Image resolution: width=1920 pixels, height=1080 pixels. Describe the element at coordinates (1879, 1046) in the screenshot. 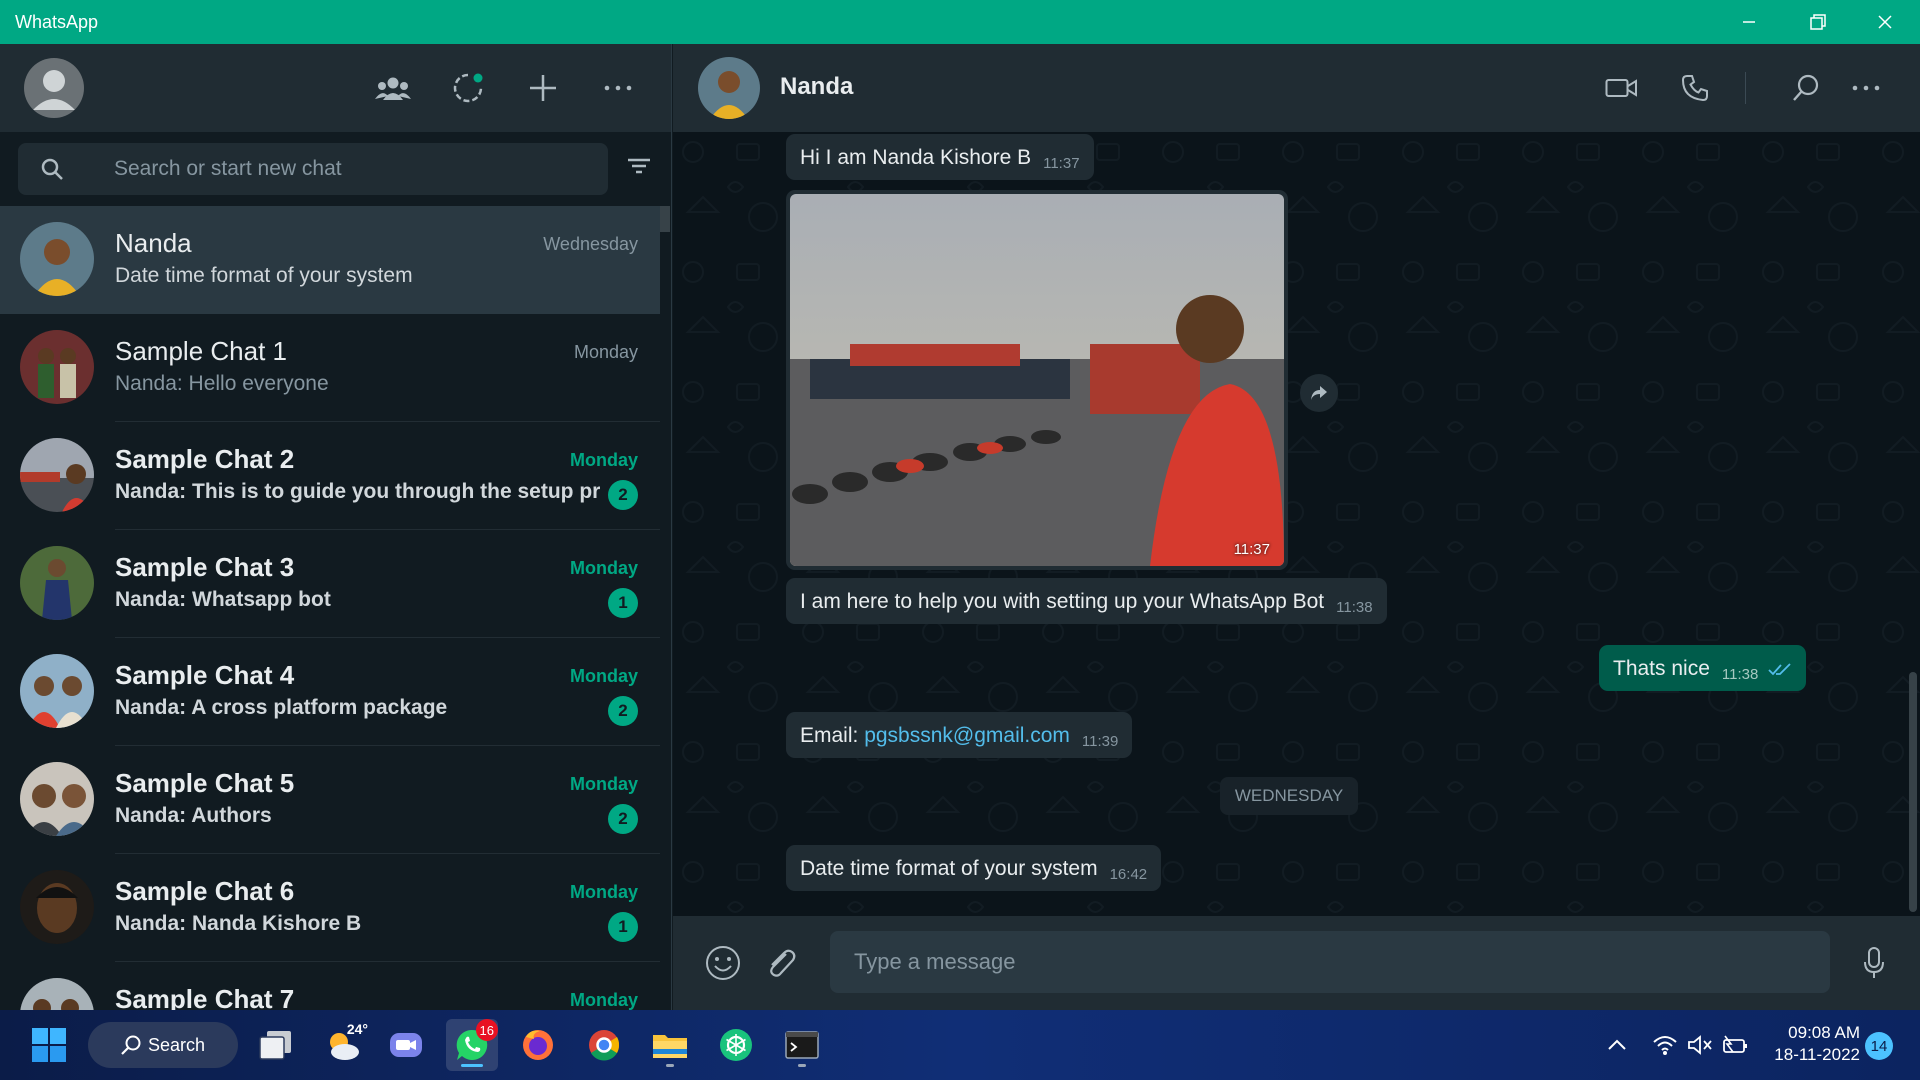

I see `notification-badge: 14` at that location.